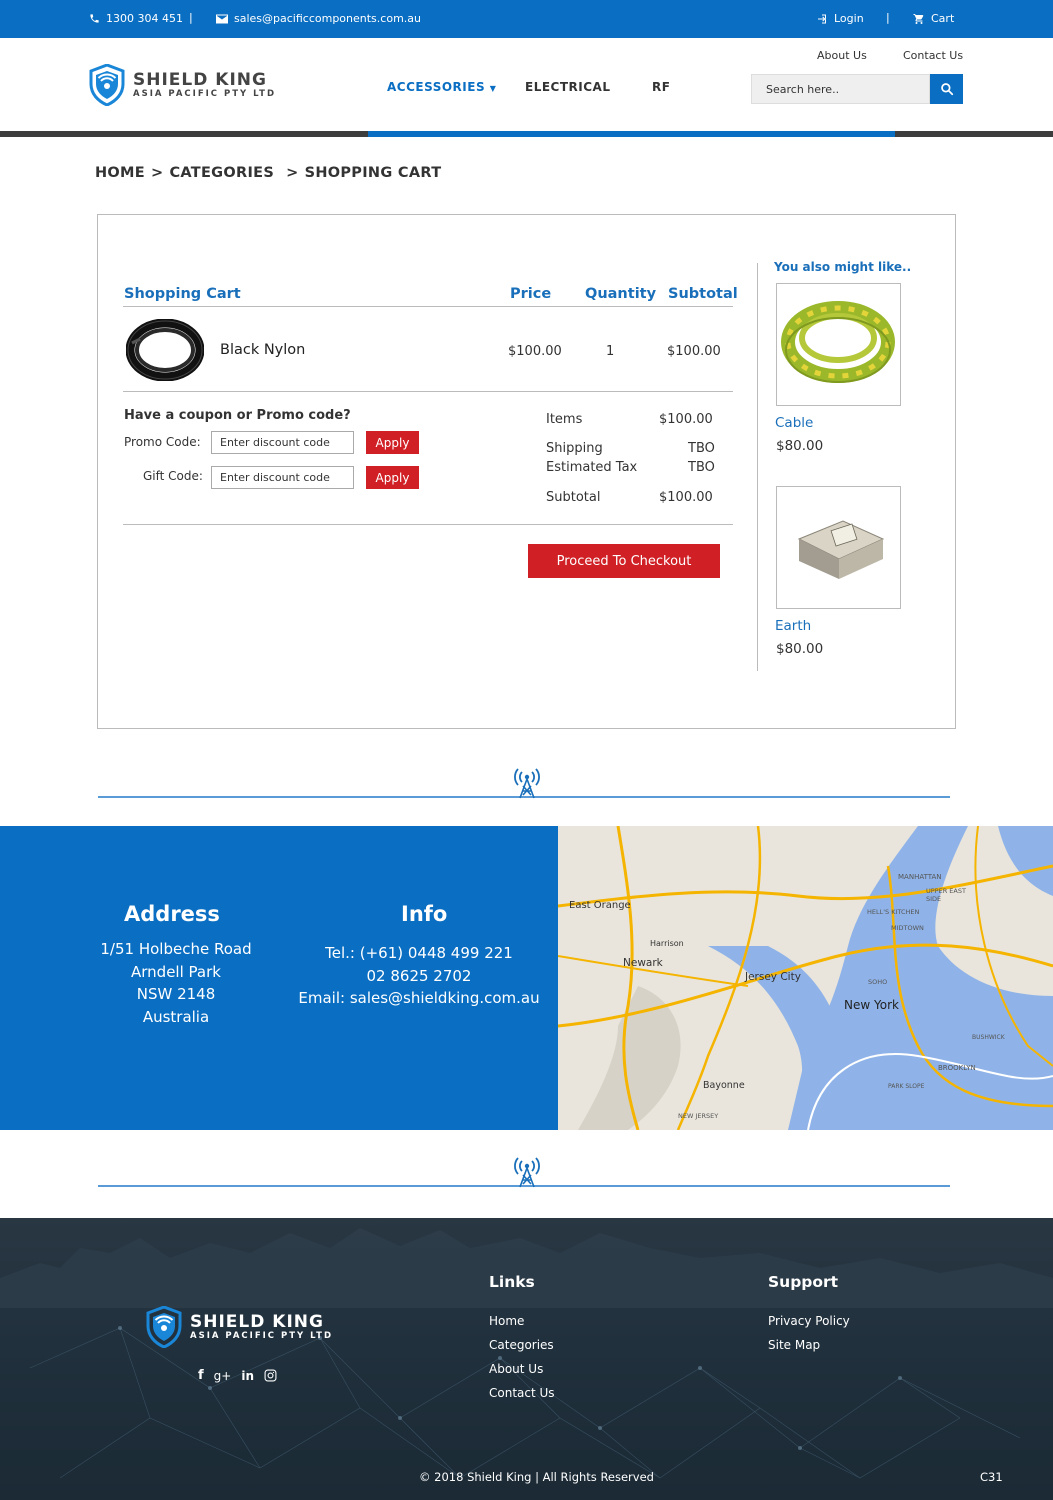 The height and width of the screenshot is (1500, 1053). Describe the element at coordinates (162, 442) in the screenshot. I see `promo-code-label: Promo Code:` at that location.